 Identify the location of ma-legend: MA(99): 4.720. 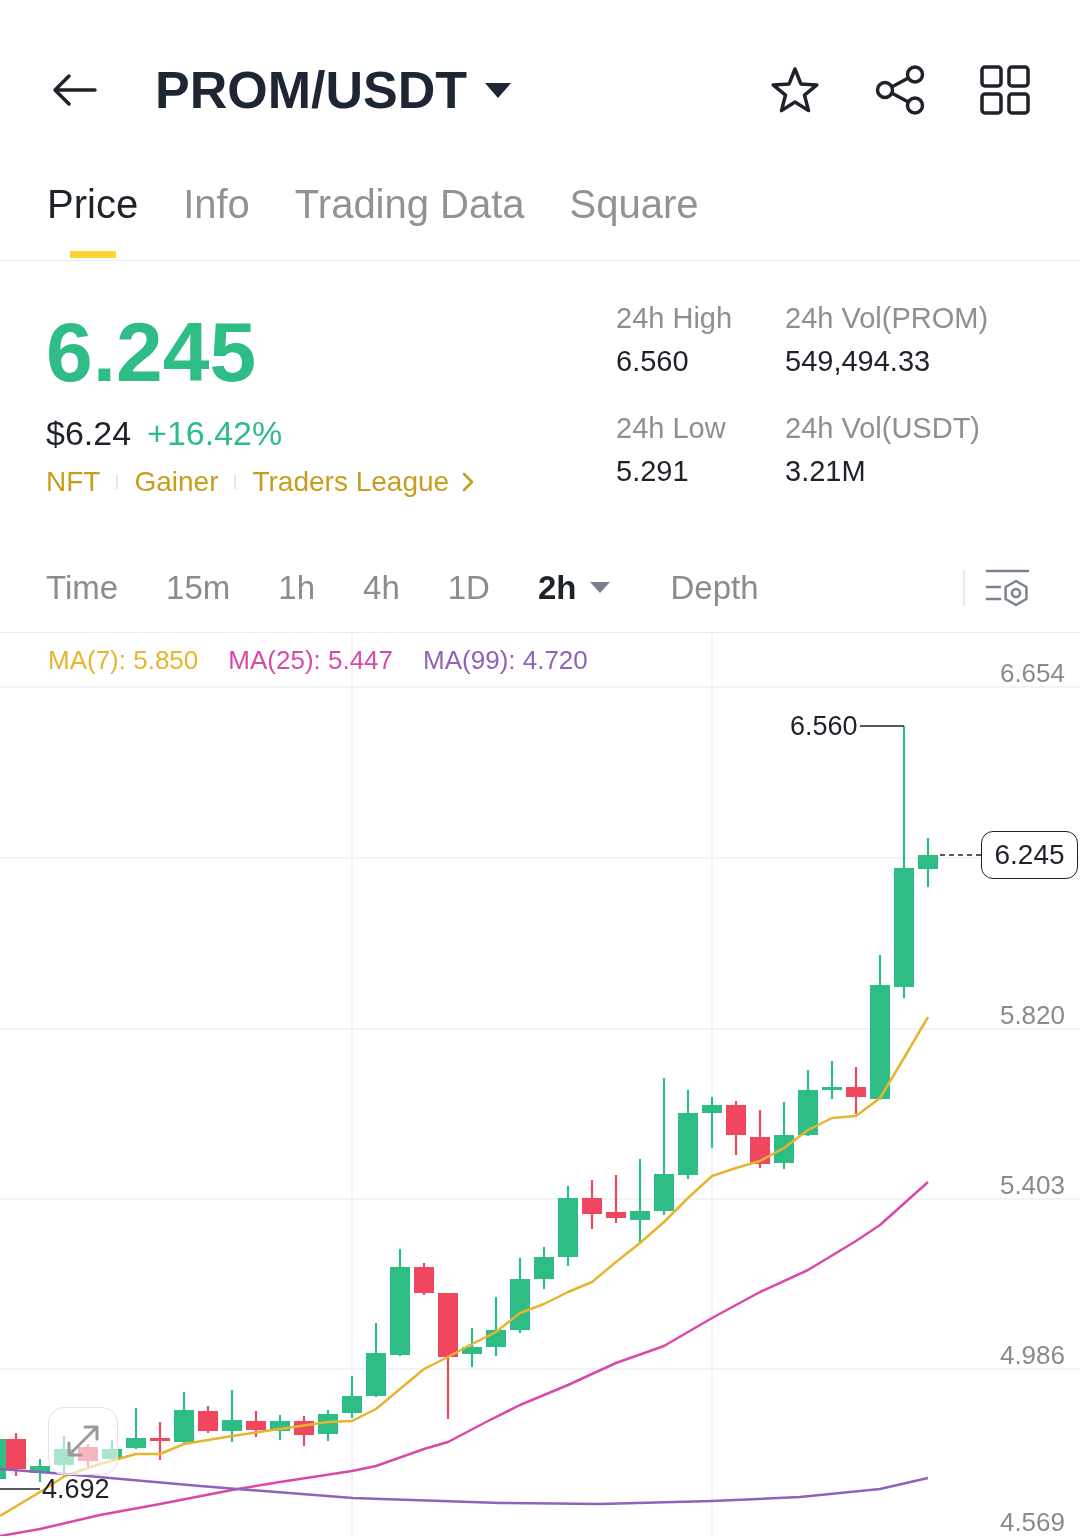
(505, 660).